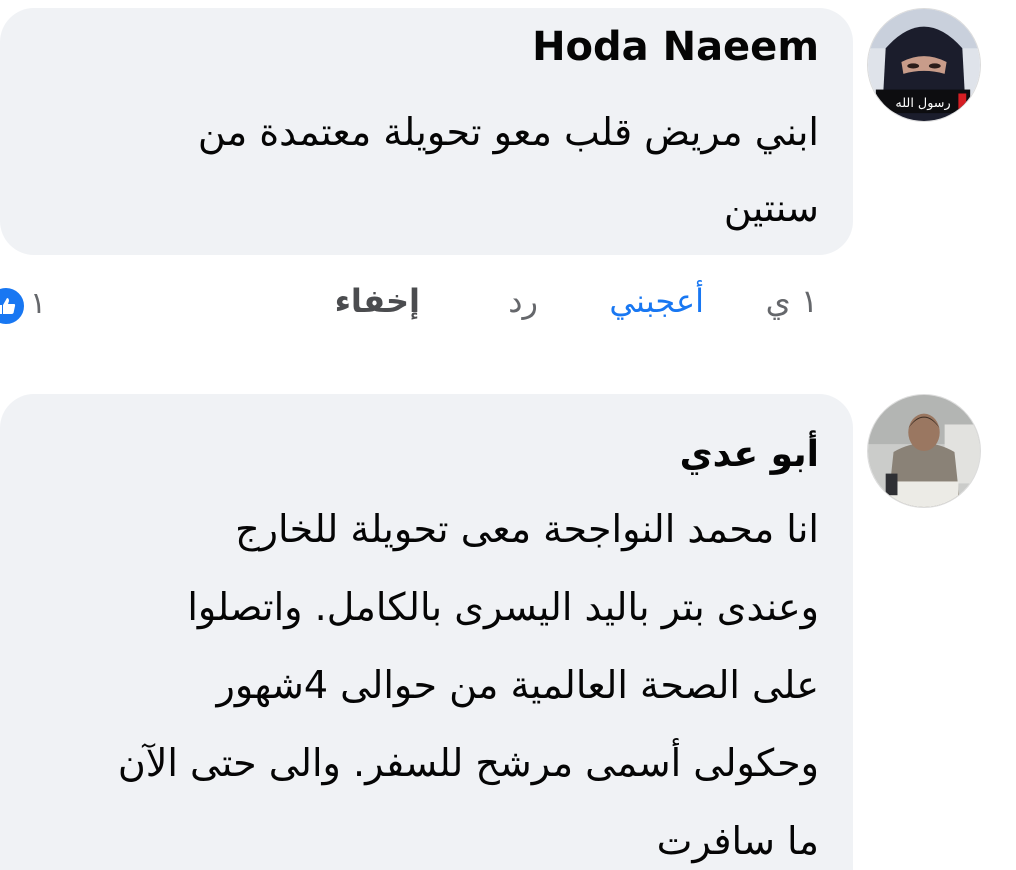  I want to click on reaction-summary: ١, so click(23, 306).